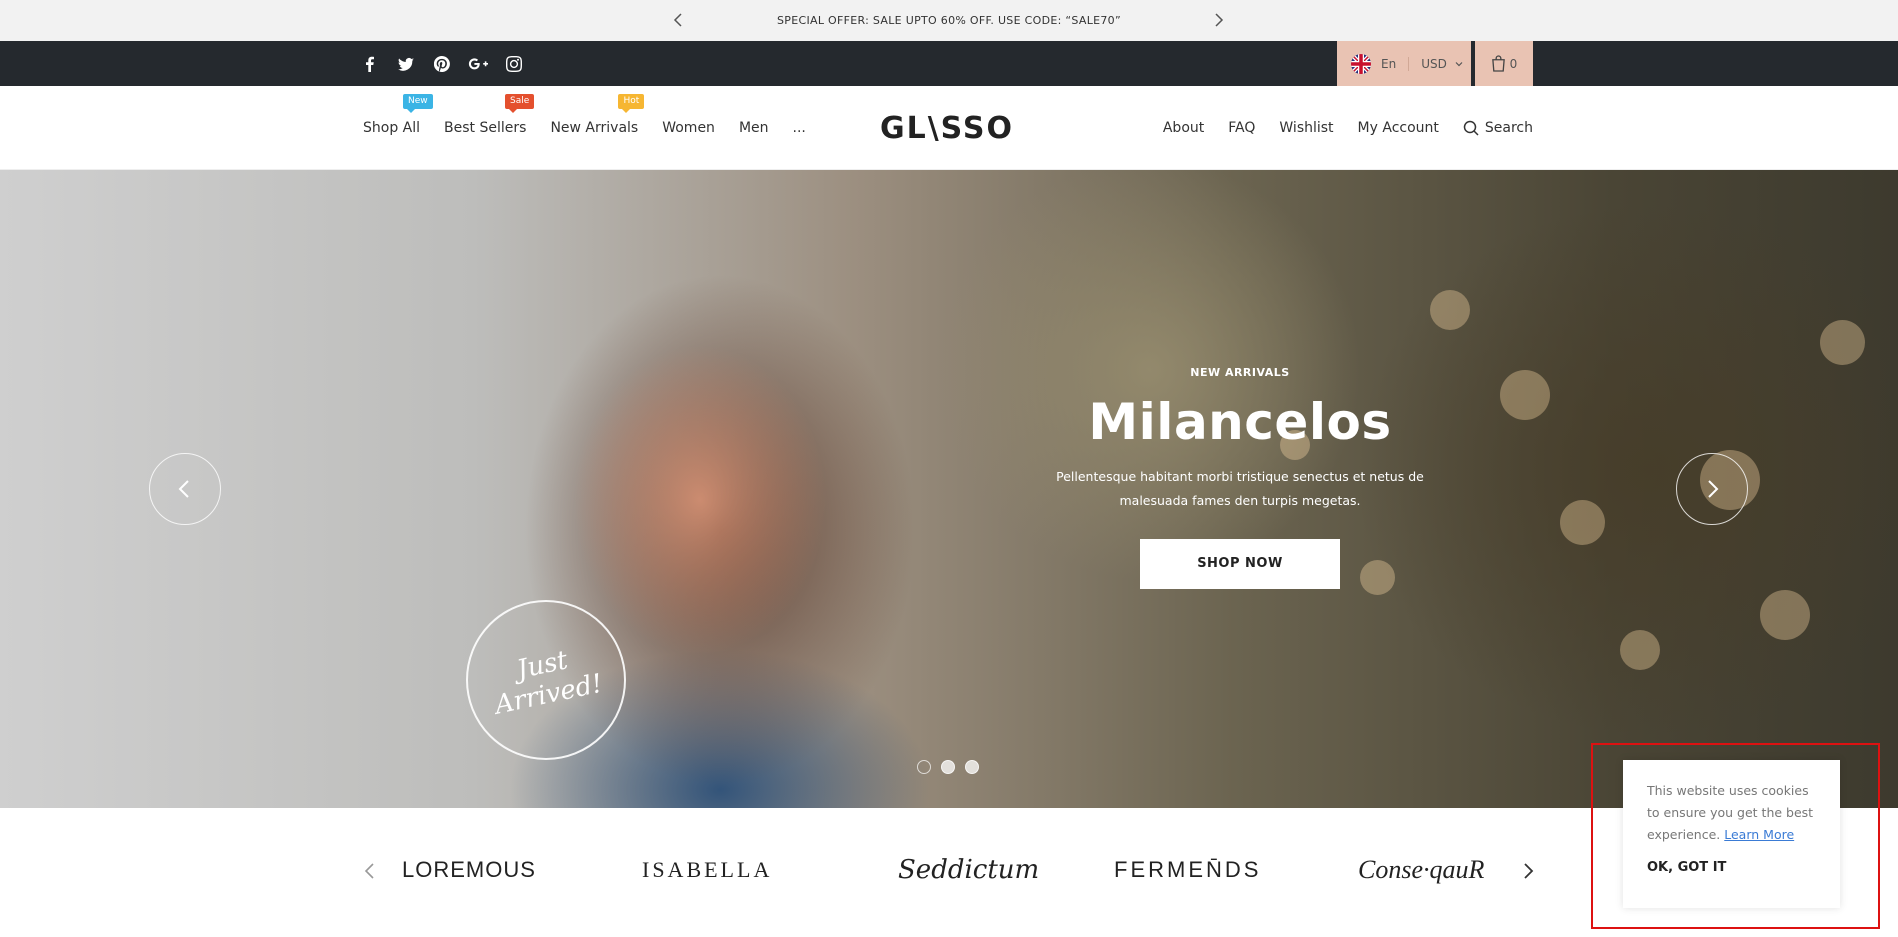  Describe the element at coordinates (1731, 867) in the screenshot. I see `cookie-accept-button: OK, GOT IT` at that location.